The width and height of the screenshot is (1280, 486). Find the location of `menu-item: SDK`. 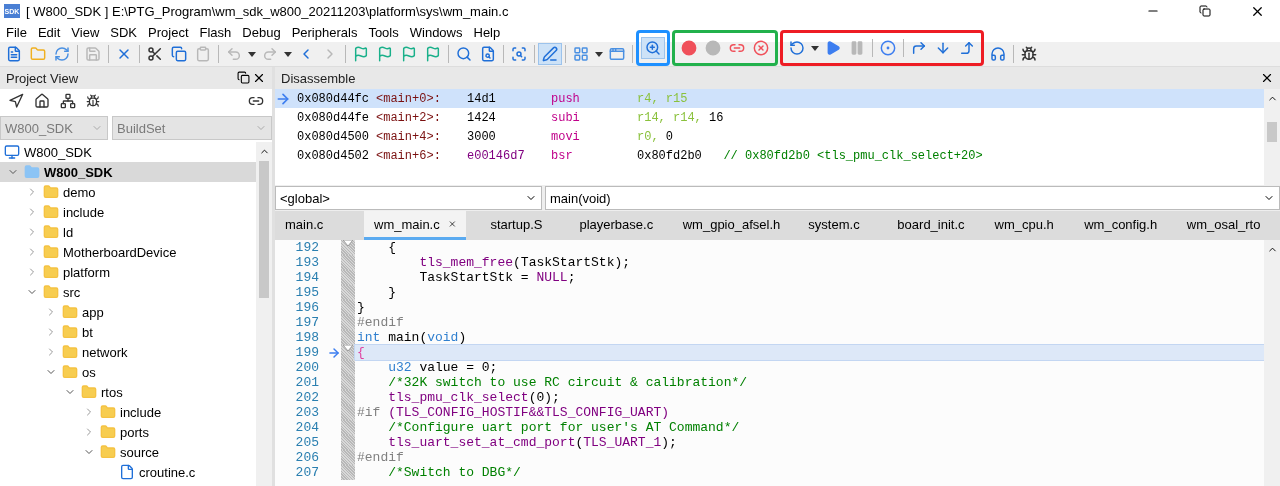

menu-item: SDK is located at coordinates (125, 32).